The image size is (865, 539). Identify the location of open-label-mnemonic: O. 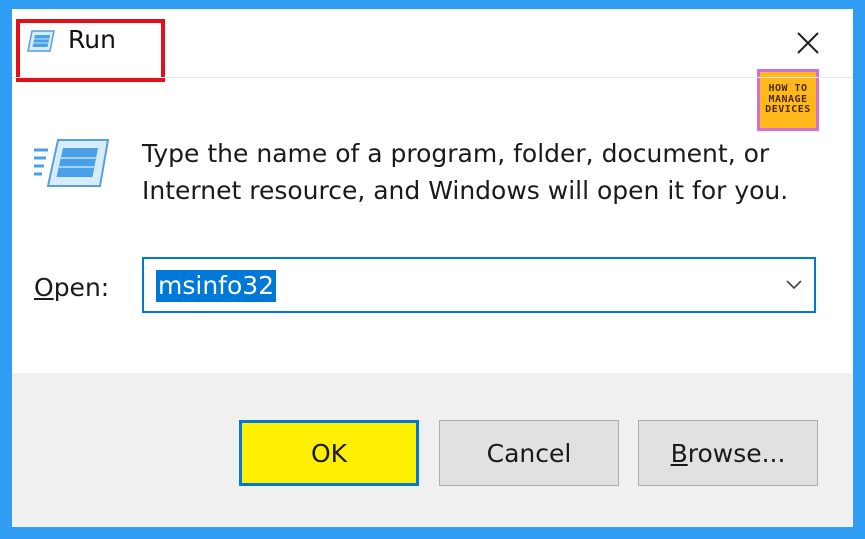
(44, 287).